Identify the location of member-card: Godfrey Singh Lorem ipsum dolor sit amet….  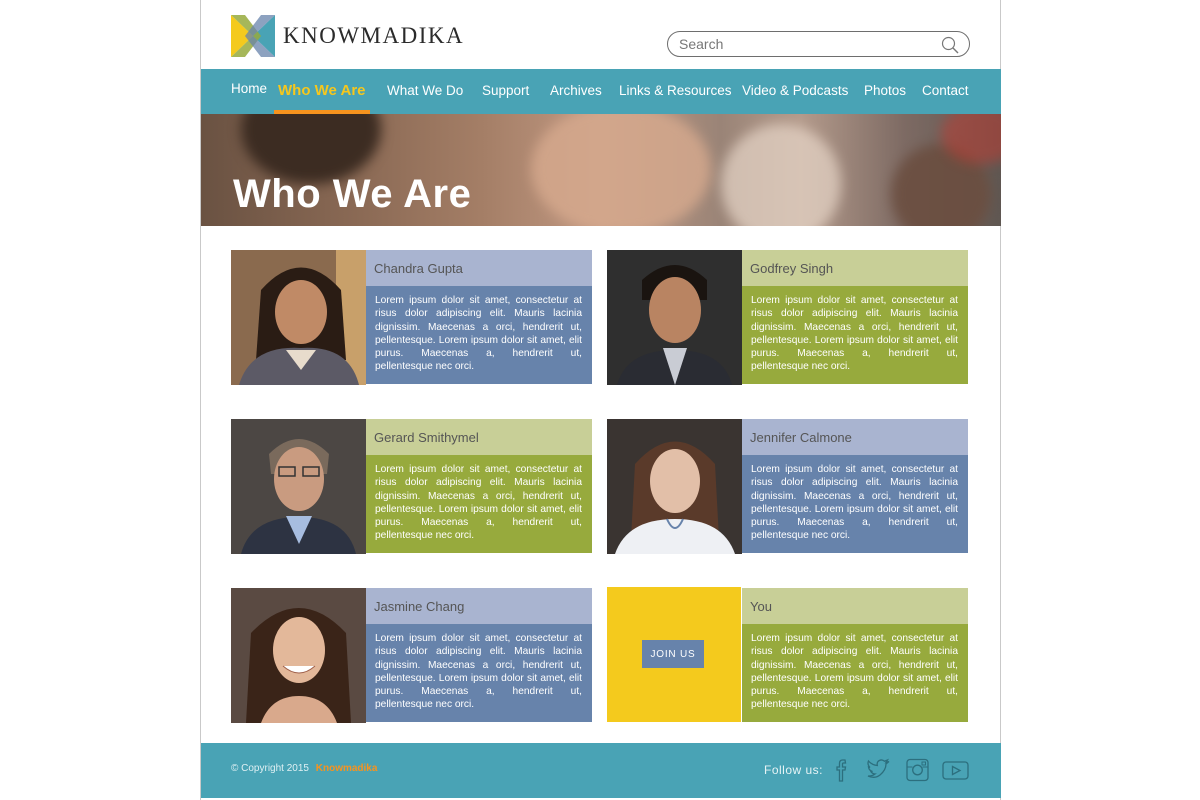
(788, 317).